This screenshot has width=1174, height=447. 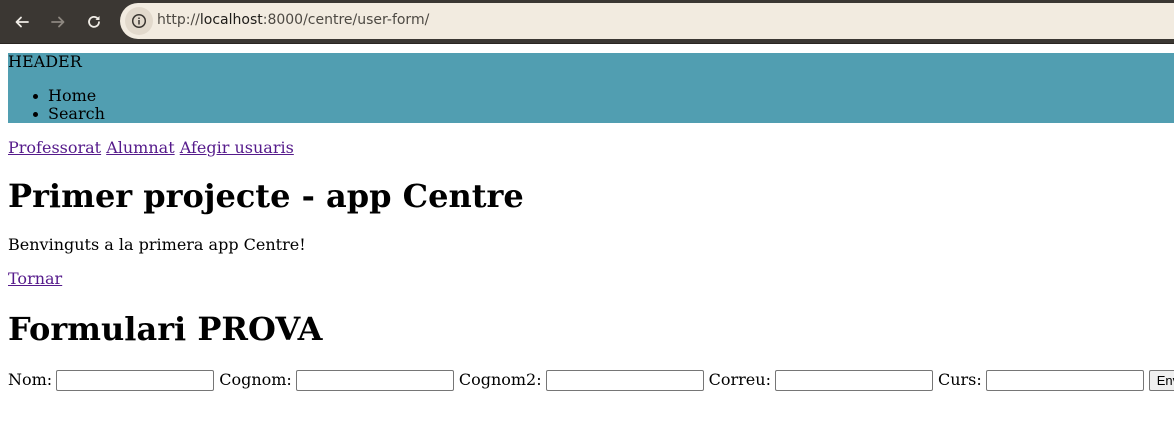 What do you see at coordinates (1161, 380) in the screenshot?
I see `submit-button: Enviar` at bounding box center [1161, 380].